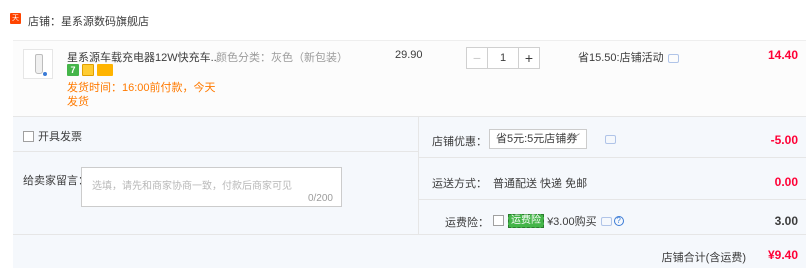 This screenshot has width=806, height=268. I want to click on car-charger-image, so click(39, 64).